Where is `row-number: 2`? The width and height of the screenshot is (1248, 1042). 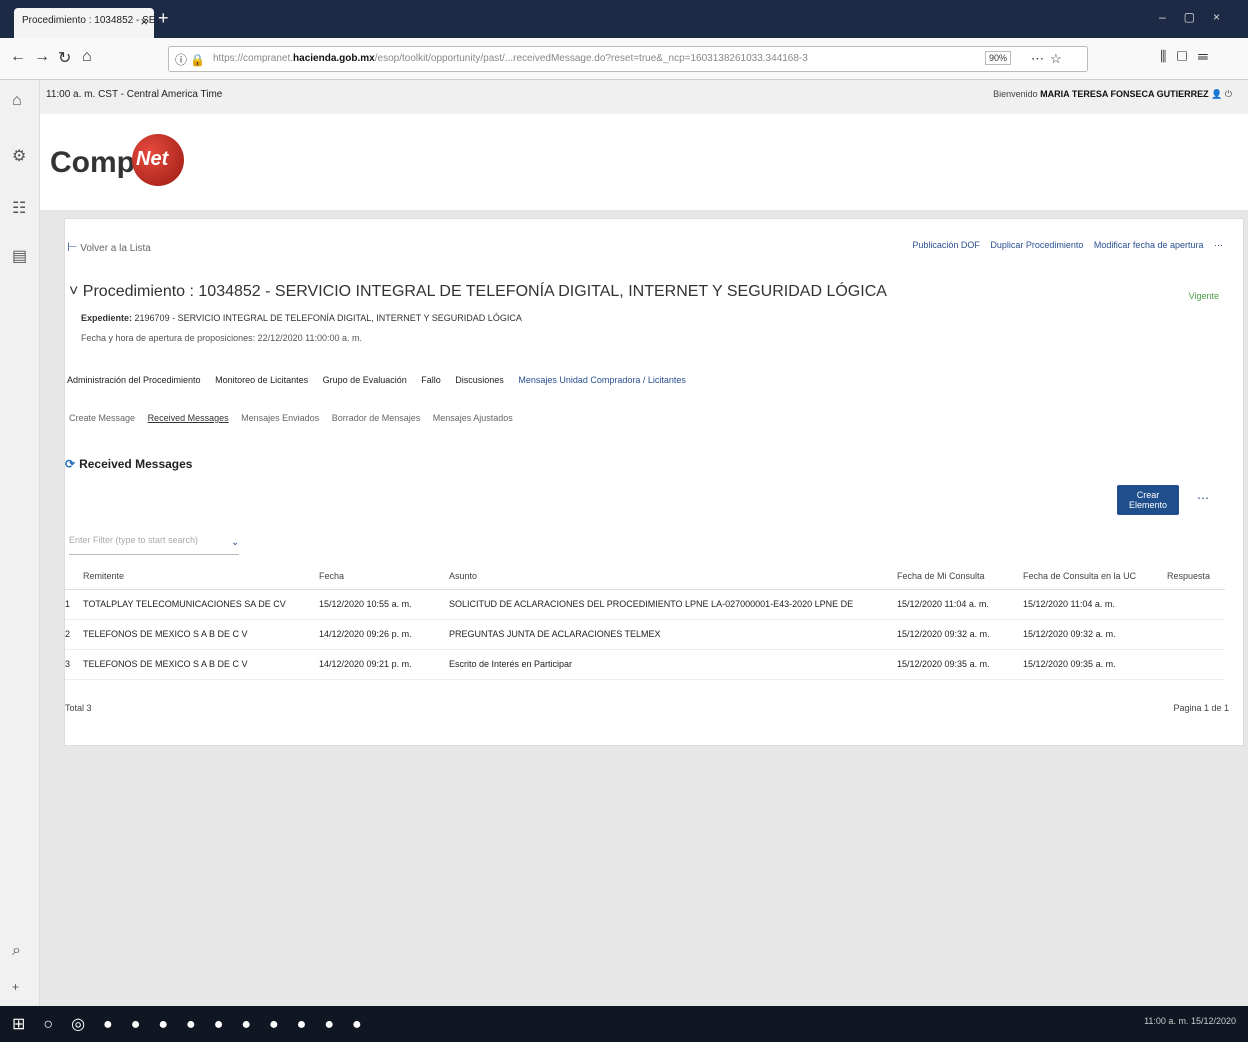 row-number: 2 is located at coordinates (74, 634).